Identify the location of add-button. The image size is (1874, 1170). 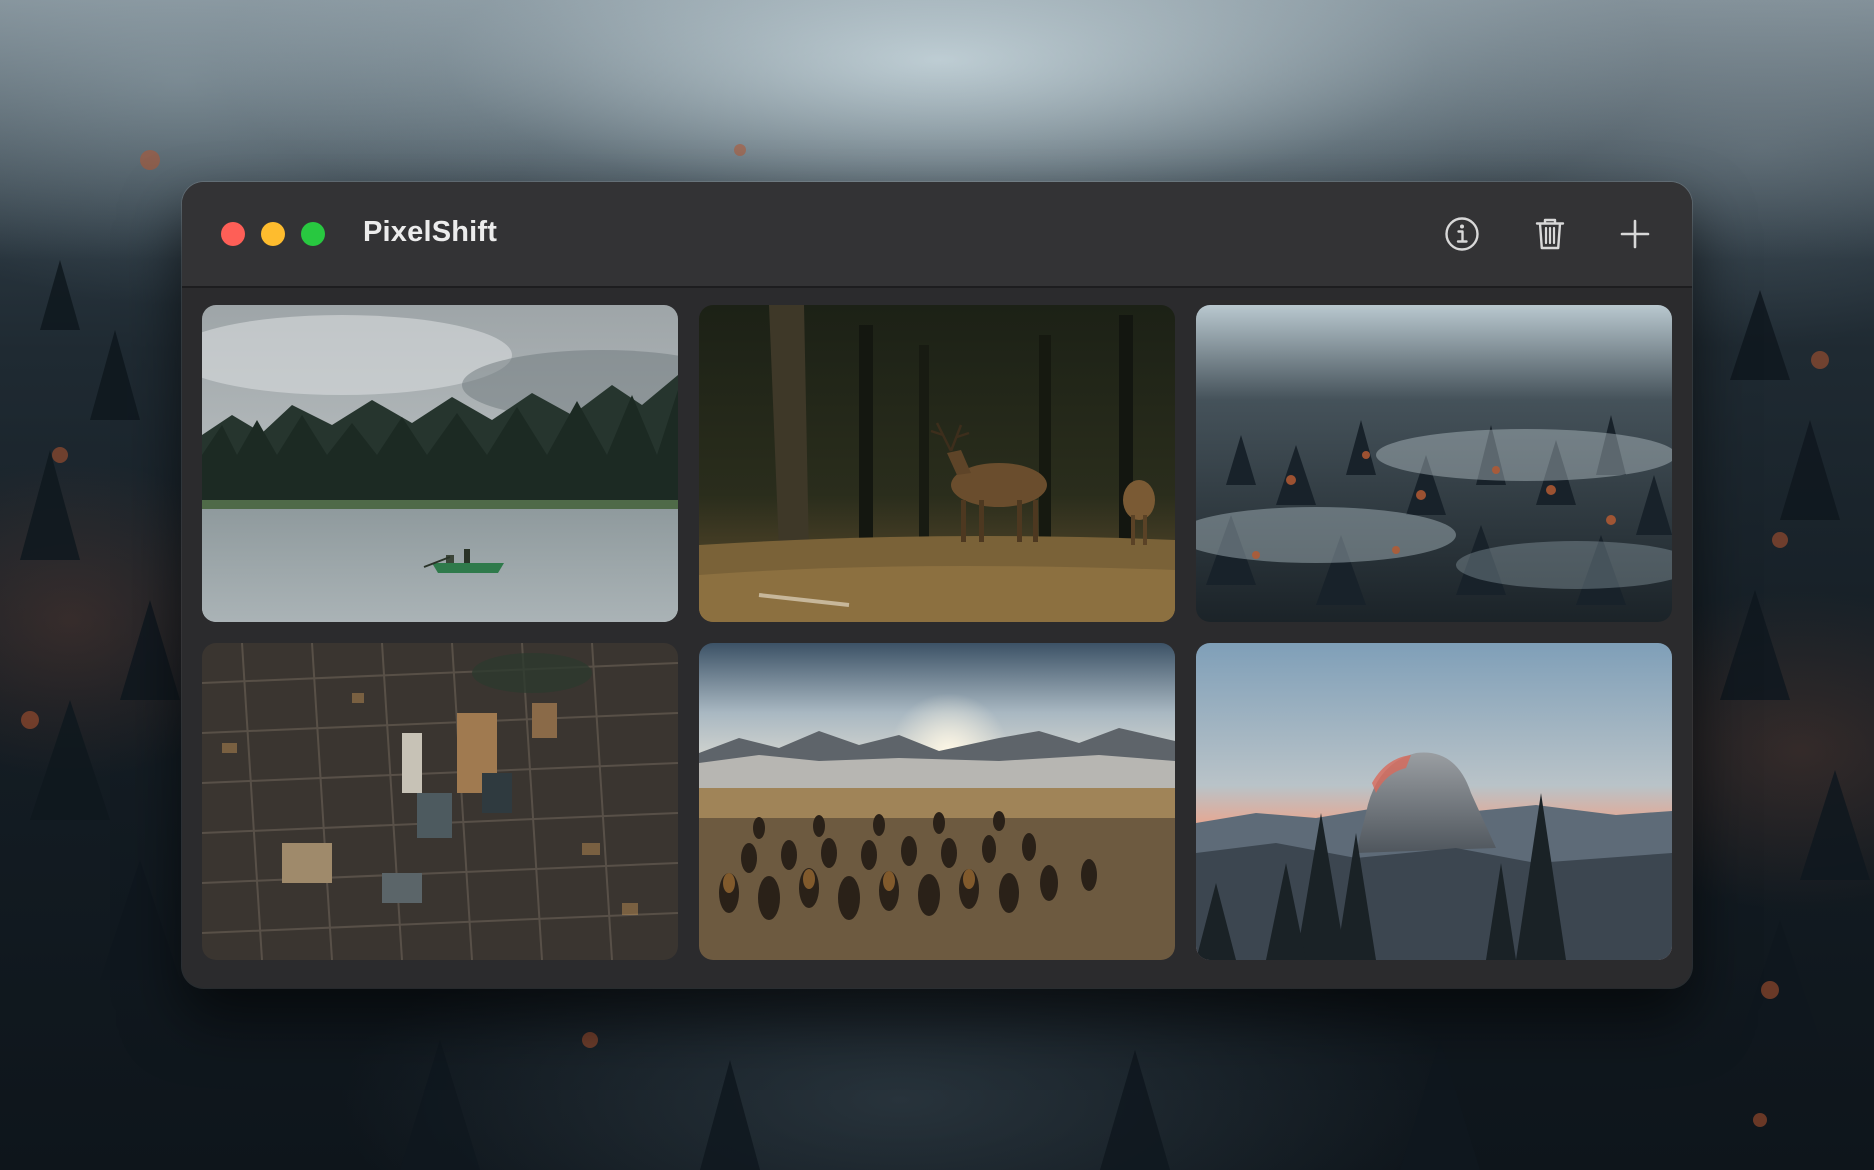
(1635, 234).